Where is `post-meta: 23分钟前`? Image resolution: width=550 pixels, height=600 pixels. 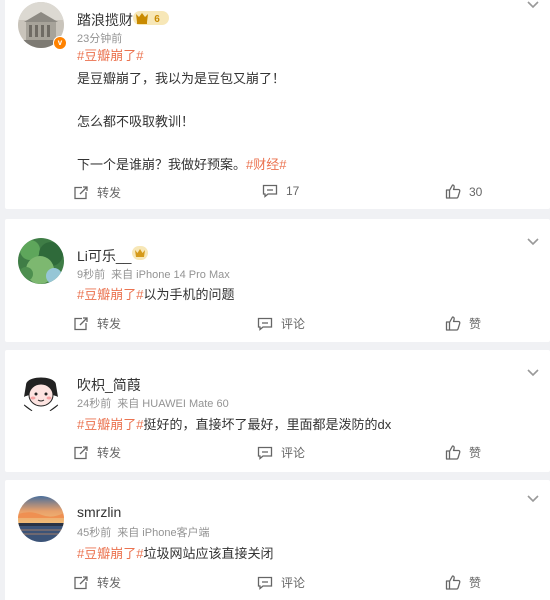
post-meta: 23分钟前 is located at coordinates (99, 38).